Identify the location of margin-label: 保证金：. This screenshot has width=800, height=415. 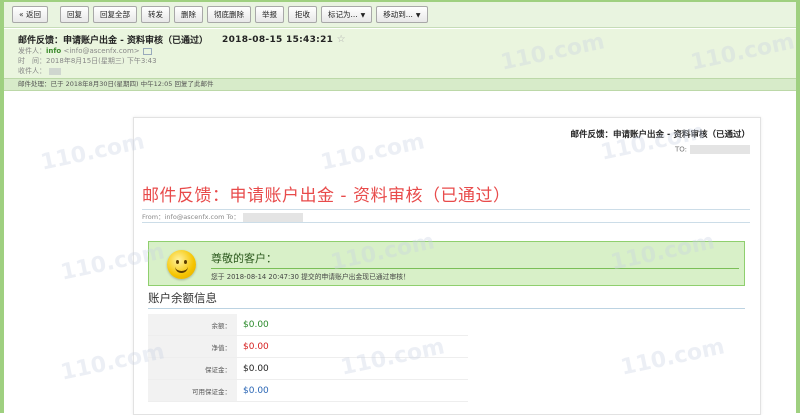
(192, 368).